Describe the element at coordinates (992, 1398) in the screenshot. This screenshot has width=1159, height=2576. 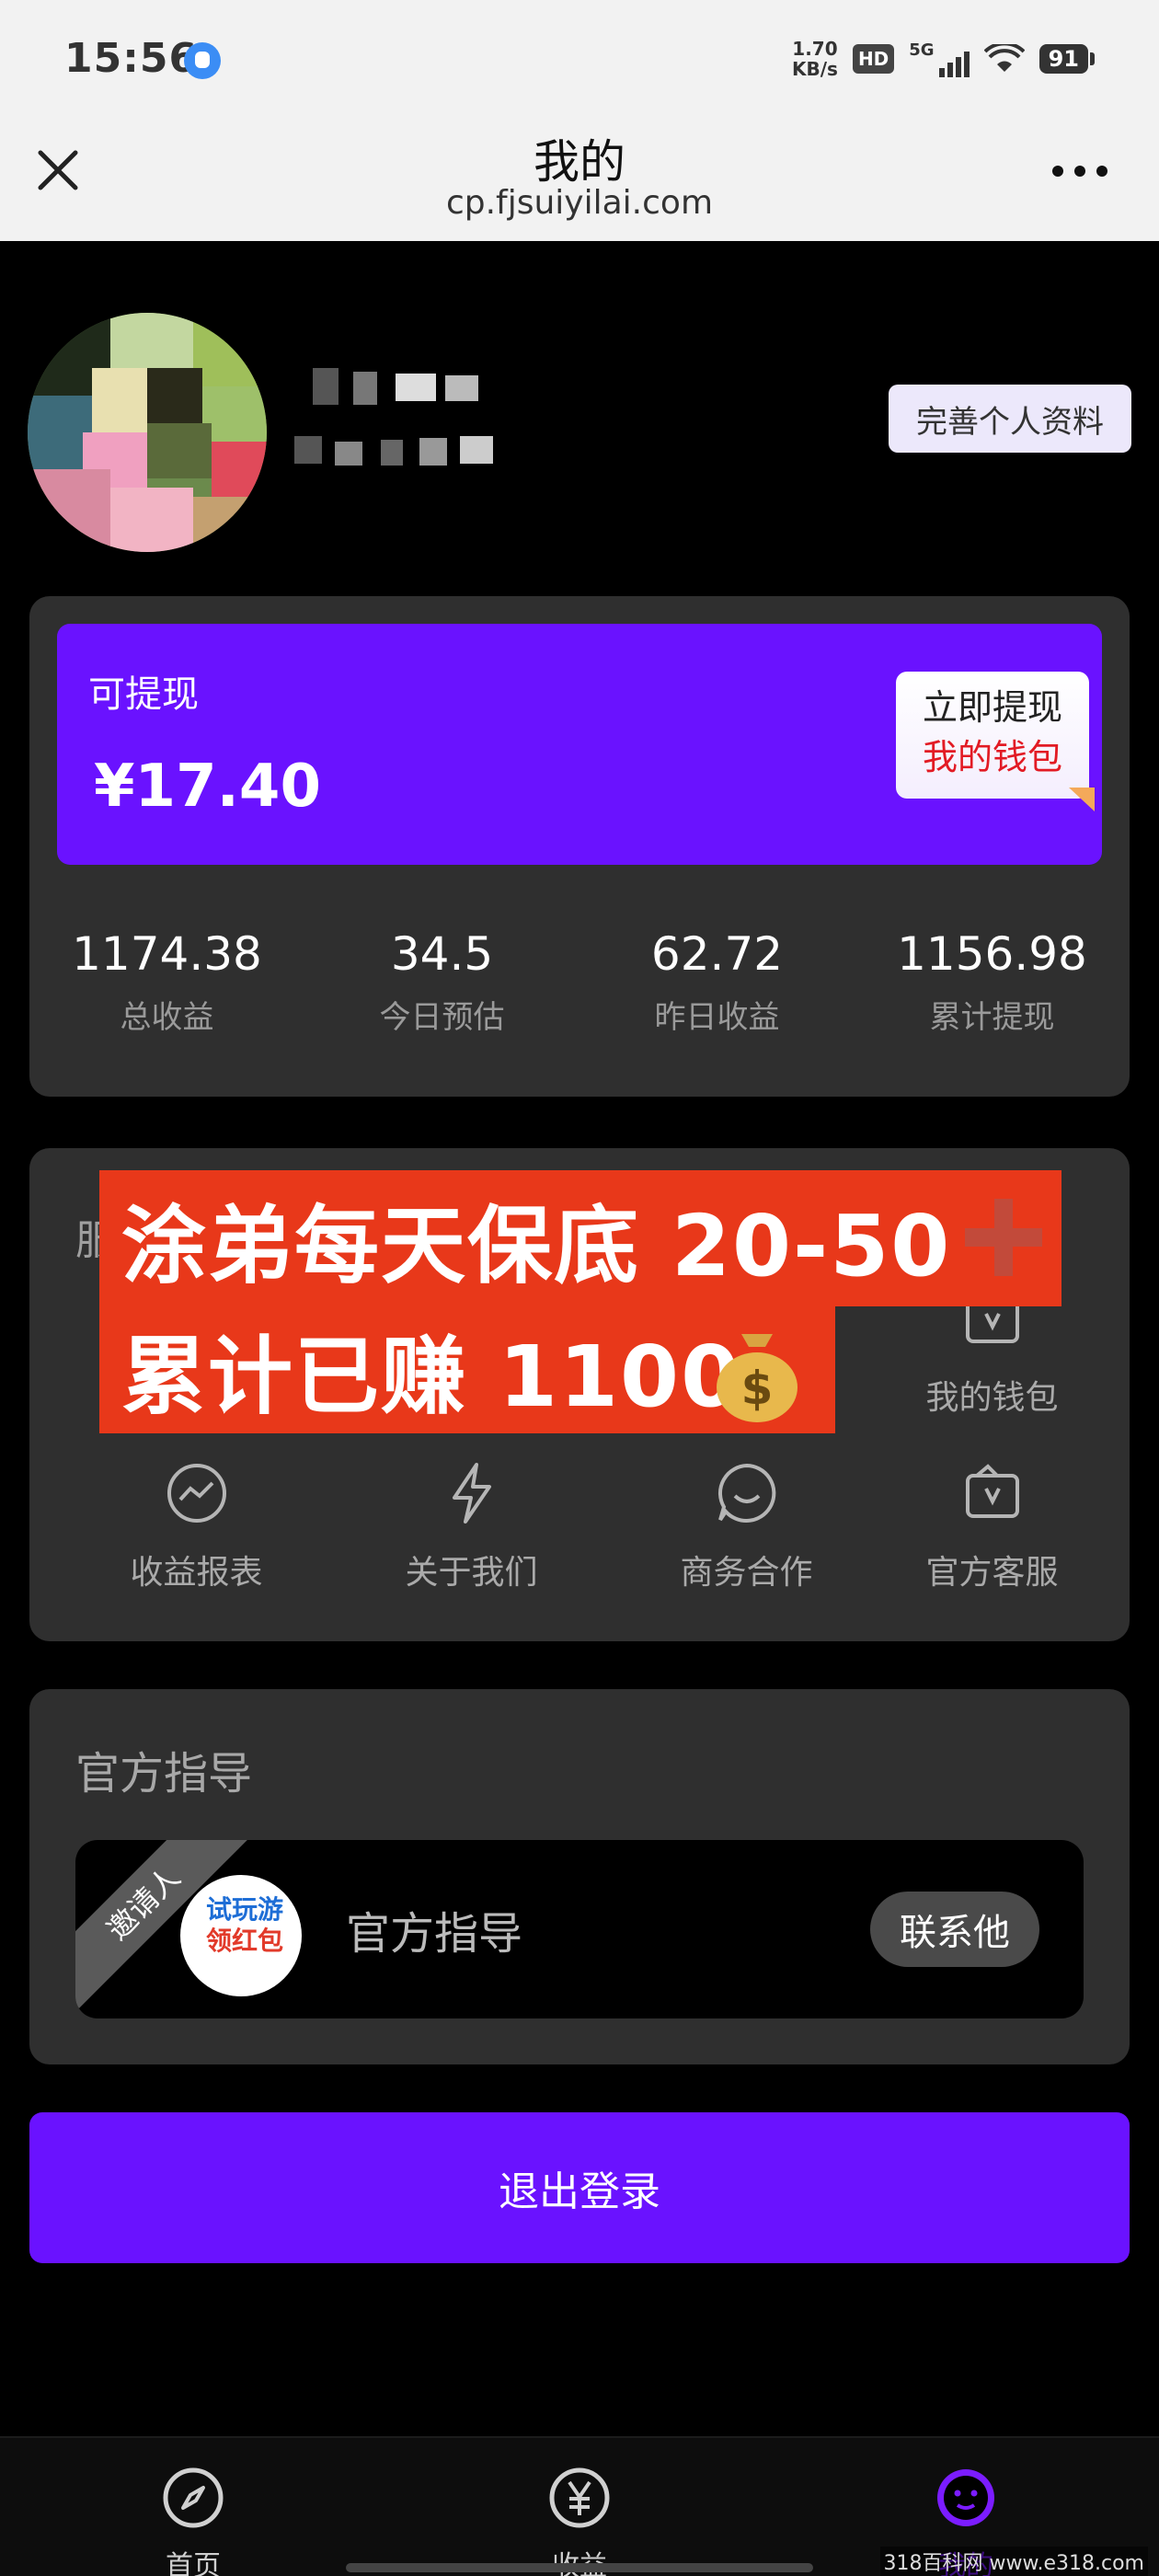
I see `service-label: 我的钱包` at that location.